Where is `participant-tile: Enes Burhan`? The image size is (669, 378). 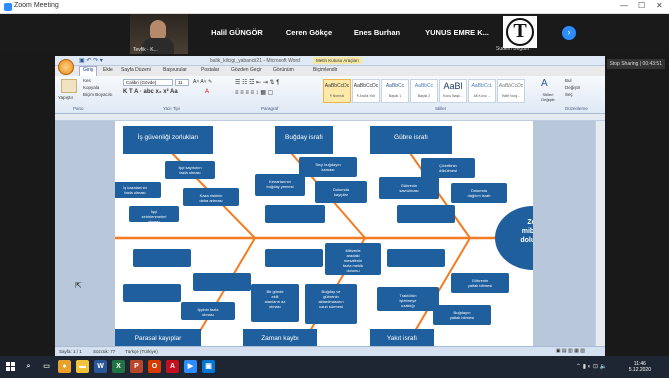
participant-tile: Enes Burhan is located at coordinates (377, 34).